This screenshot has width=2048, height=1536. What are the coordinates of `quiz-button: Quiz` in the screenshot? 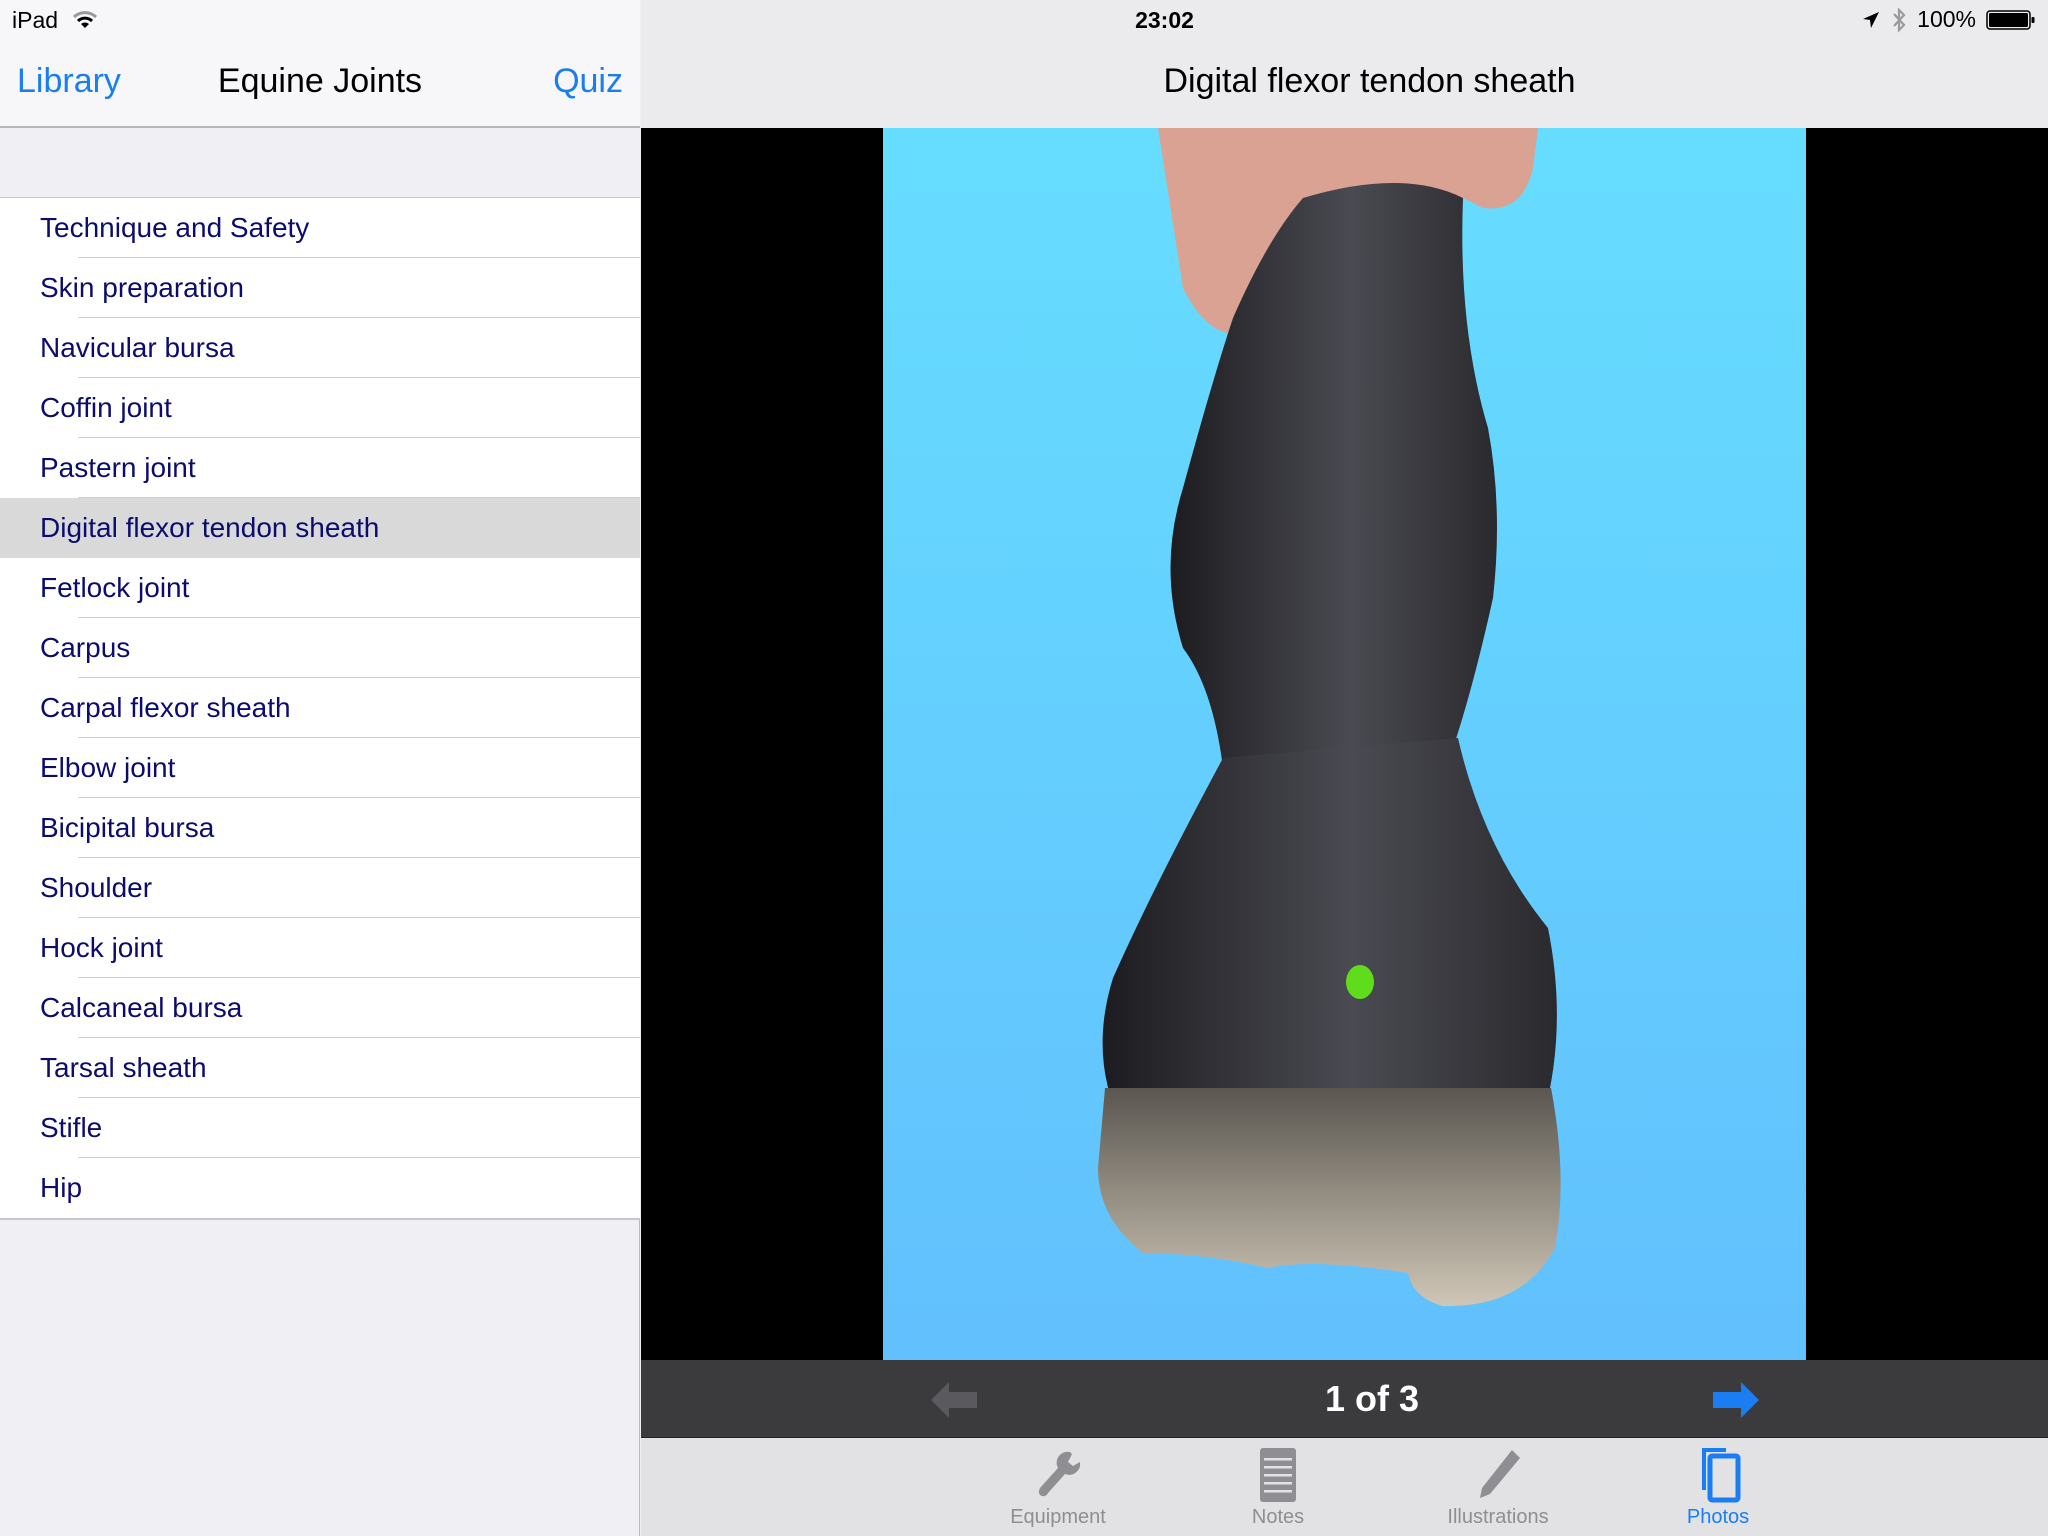 It's located at (588, 81).